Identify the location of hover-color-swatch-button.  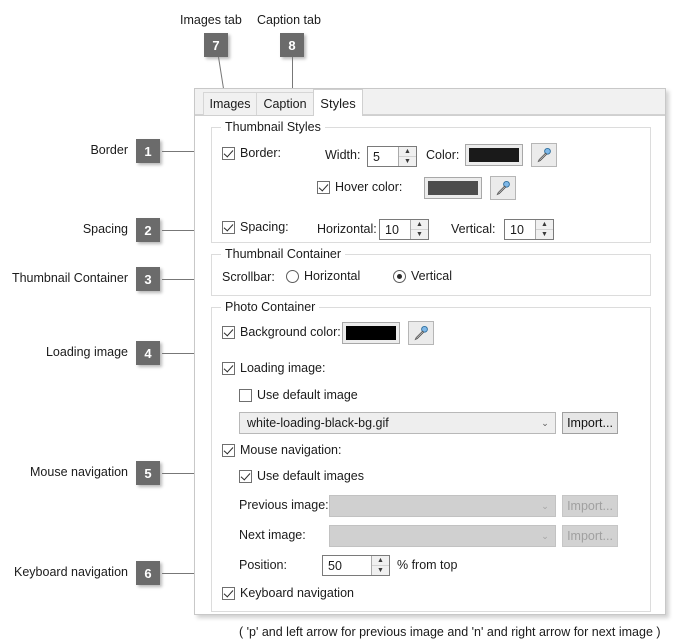
(453, 188).